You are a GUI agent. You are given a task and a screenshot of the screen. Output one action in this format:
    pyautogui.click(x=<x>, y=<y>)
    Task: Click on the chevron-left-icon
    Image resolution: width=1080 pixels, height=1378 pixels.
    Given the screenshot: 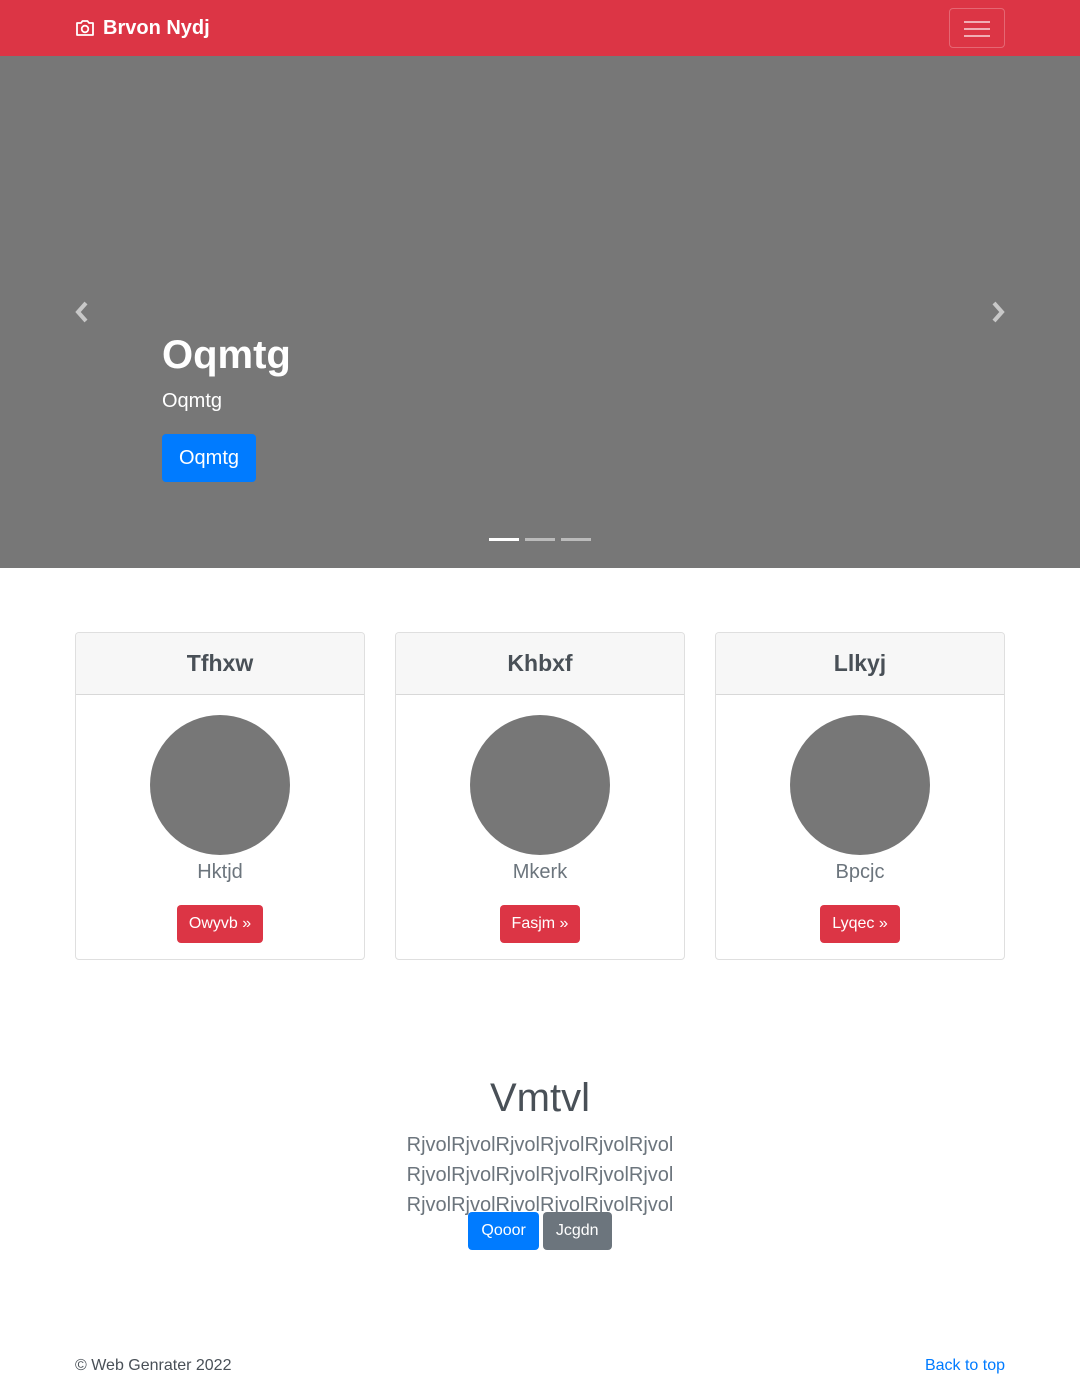 What is the action you would take?
    pyautogui.click(x=81, y=312)
    